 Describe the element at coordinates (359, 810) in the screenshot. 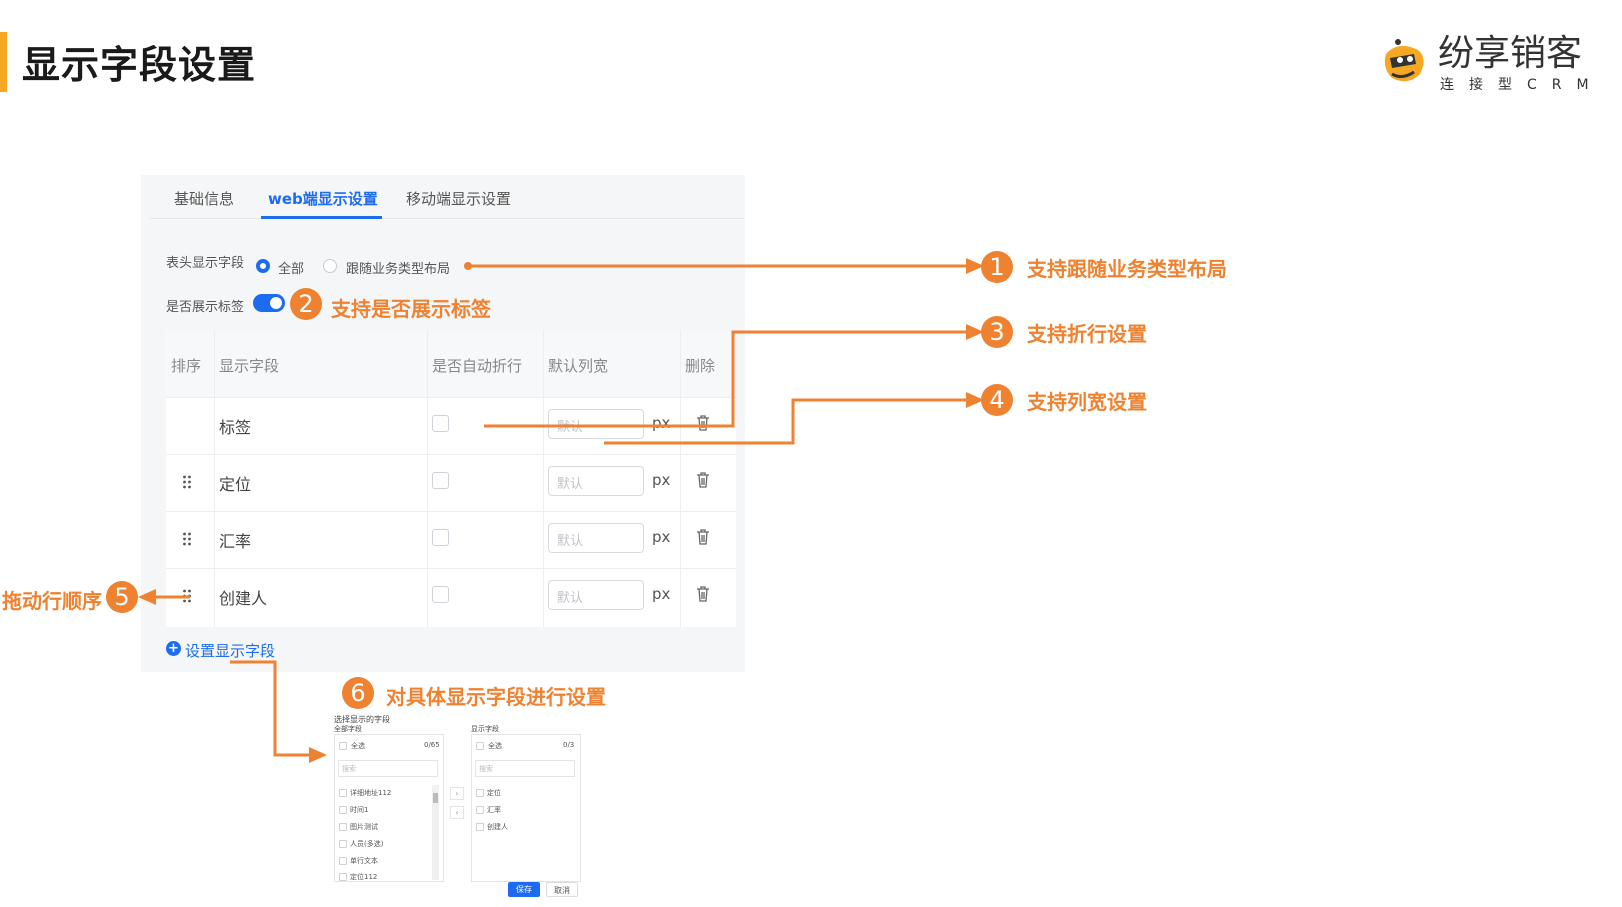

I see `list-item: 时间1` at that location.